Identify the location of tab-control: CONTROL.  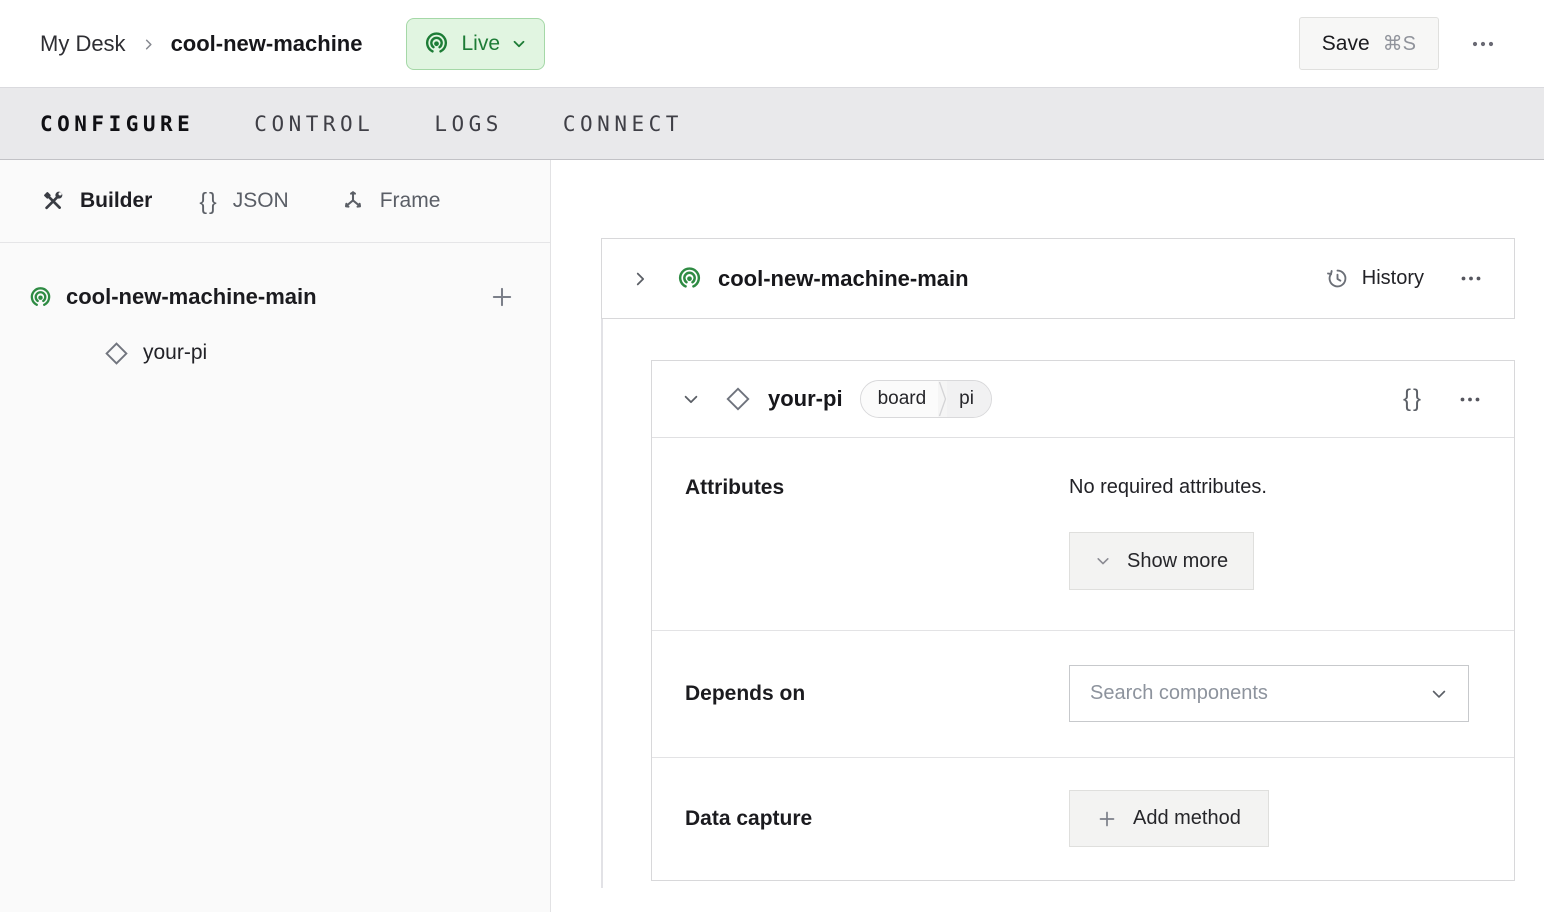
(314, 124).